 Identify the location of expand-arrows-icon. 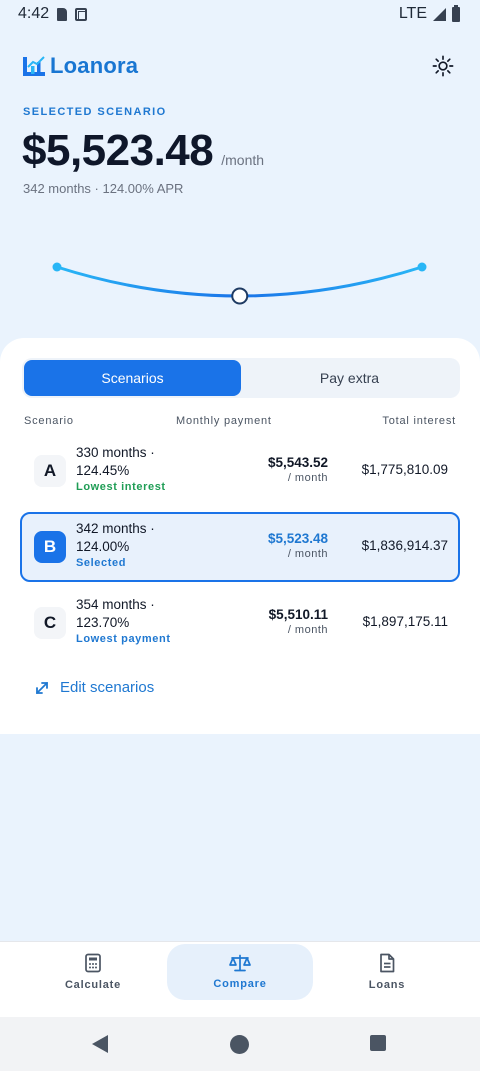
(42, 687).